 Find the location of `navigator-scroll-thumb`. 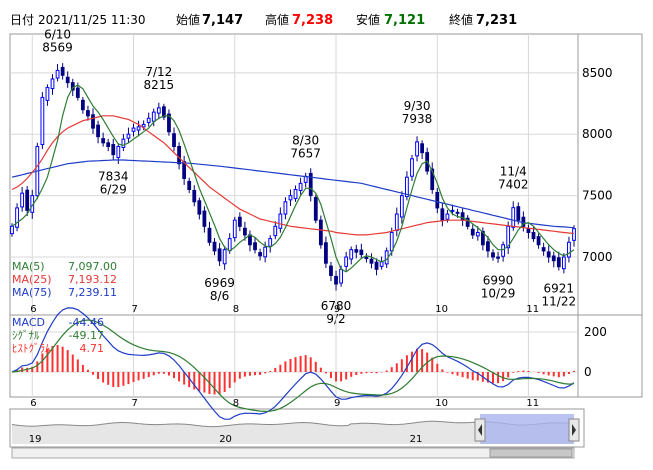

navigator-scroll-thumb is located at coordinates (531, 453).